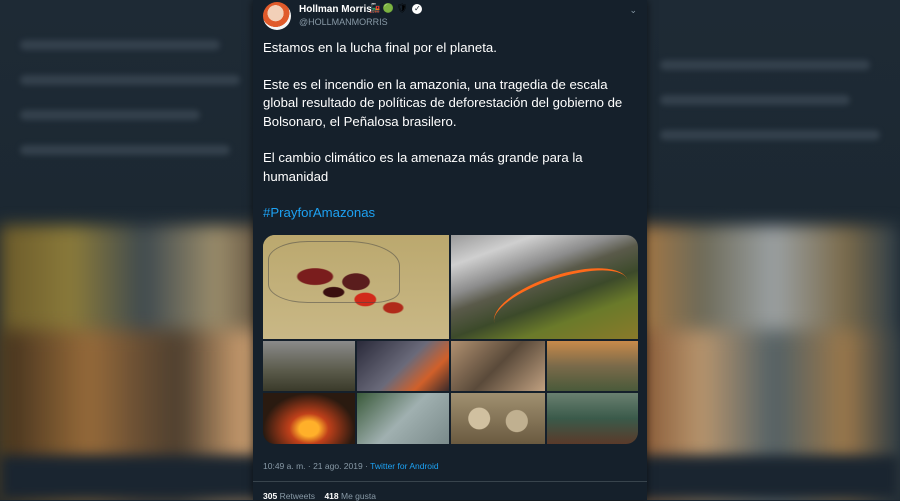 The width and height of the screenshot is (900, 501). Describe the element at coordinates (309, 418) in the screenshot. I see `media-image-night-fire` at that location.